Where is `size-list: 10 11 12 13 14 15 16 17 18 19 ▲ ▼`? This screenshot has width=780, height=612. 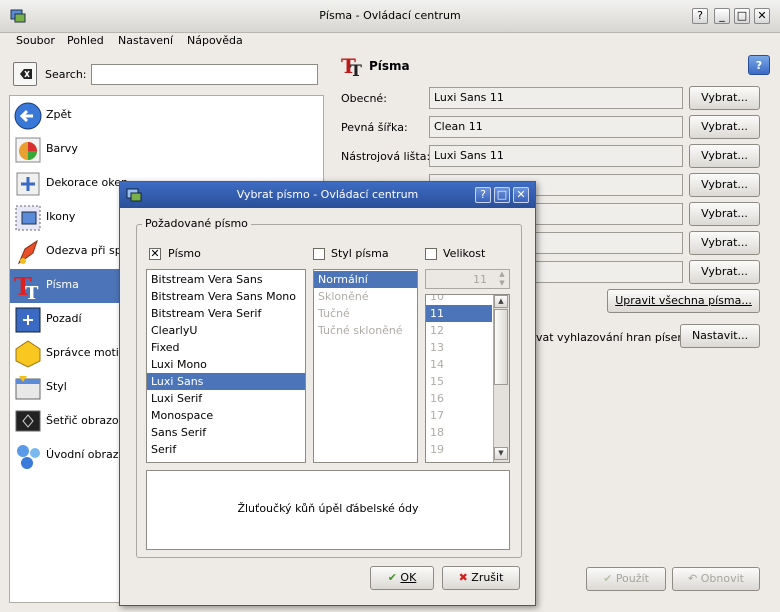 size-list: 10 11 12 13 14 15 16 17 18 19 ▲ ▼ is located at coordinates (467, 378).